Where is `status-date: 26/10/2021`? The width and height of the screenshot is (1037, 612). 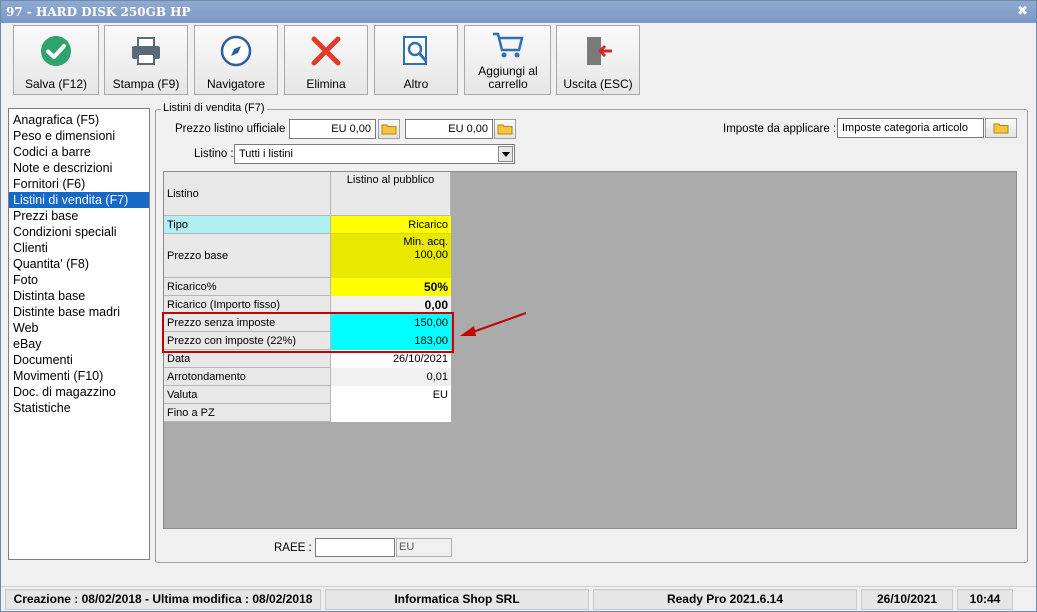 status-date: 26/10/2021 is located at coordinates (907, 599).